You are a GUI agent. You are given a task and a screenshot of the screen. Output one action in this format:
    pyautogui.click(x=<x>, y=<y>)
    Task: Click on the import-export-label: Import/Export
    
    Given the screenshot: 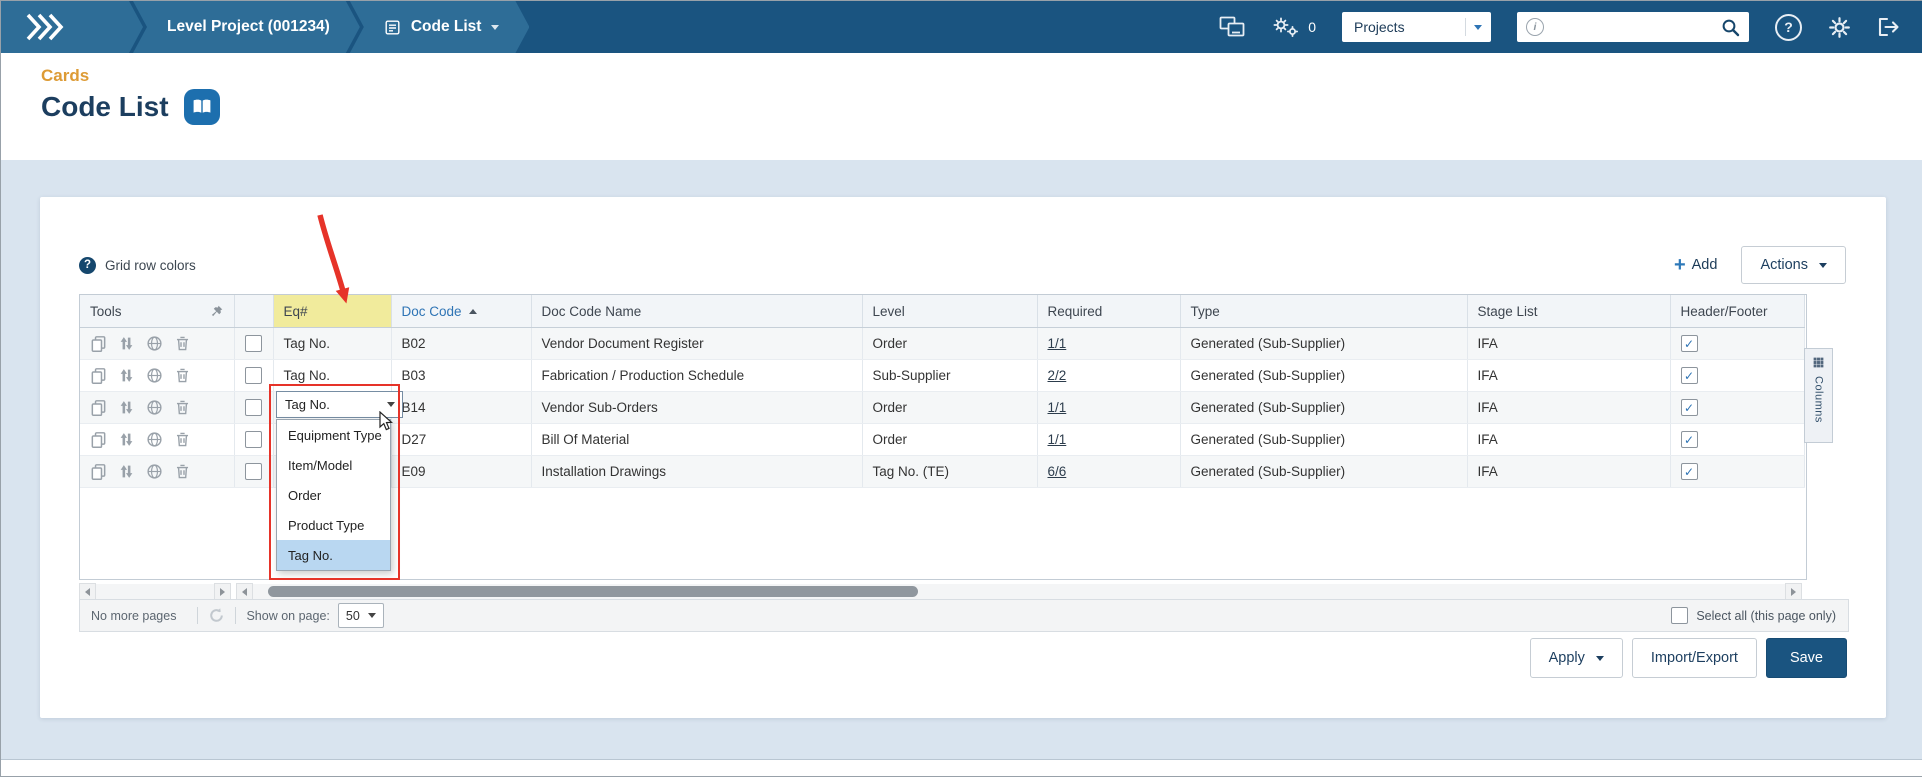 What is the action you would take?
    pyautogui.click(x=1694, y=658)
    